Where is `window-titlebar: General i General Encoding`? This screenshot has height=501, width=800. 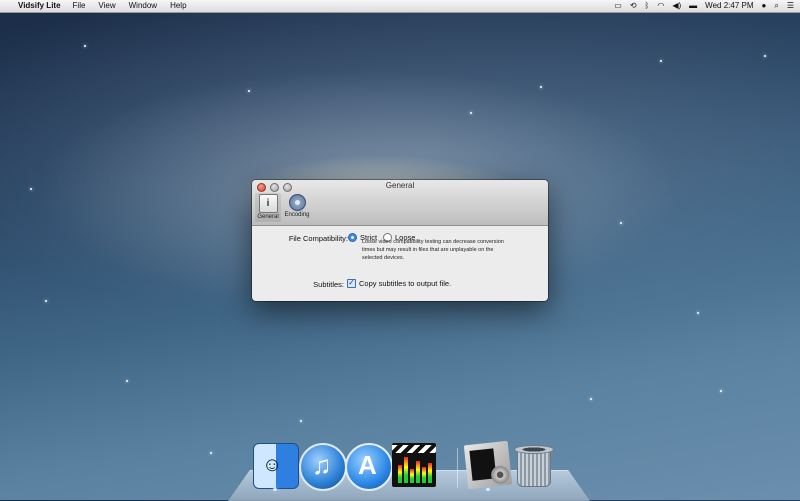
window-titlebar: General i General Encoding is located at coordinates (400, 203).